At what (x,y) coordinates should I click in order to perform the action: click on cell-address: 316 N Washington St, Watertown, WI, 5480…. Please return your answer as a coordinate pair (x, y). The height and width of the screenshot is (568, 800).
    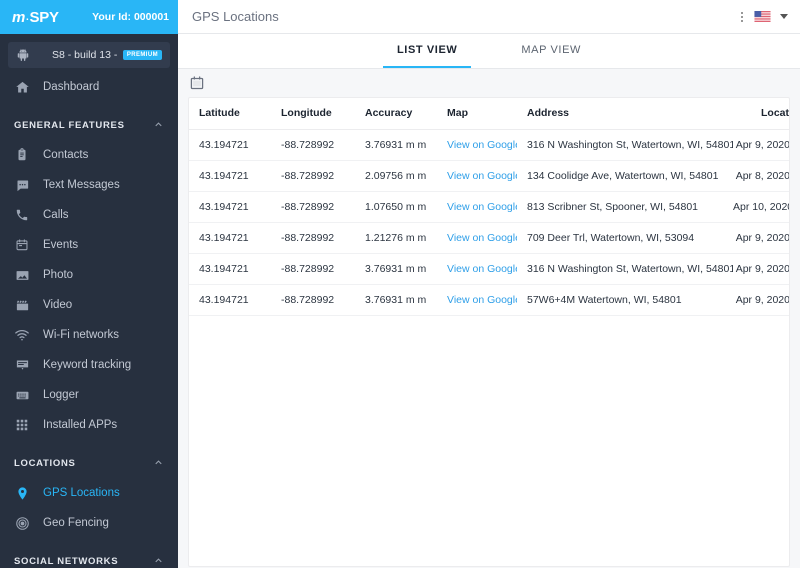
    Looking at the image, I should click on (625, 145).